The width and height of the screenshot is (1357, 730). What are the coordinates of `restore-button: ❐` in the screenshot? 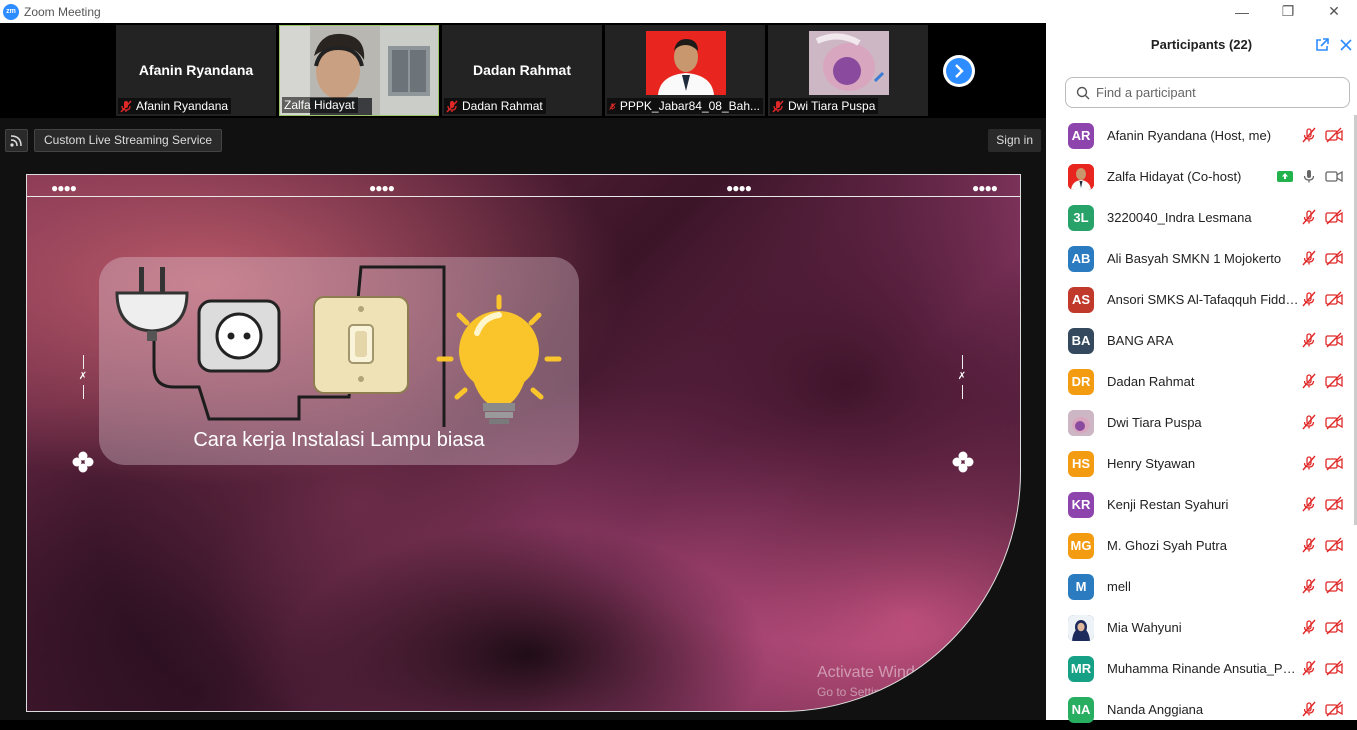 It's located at (1288, 11).